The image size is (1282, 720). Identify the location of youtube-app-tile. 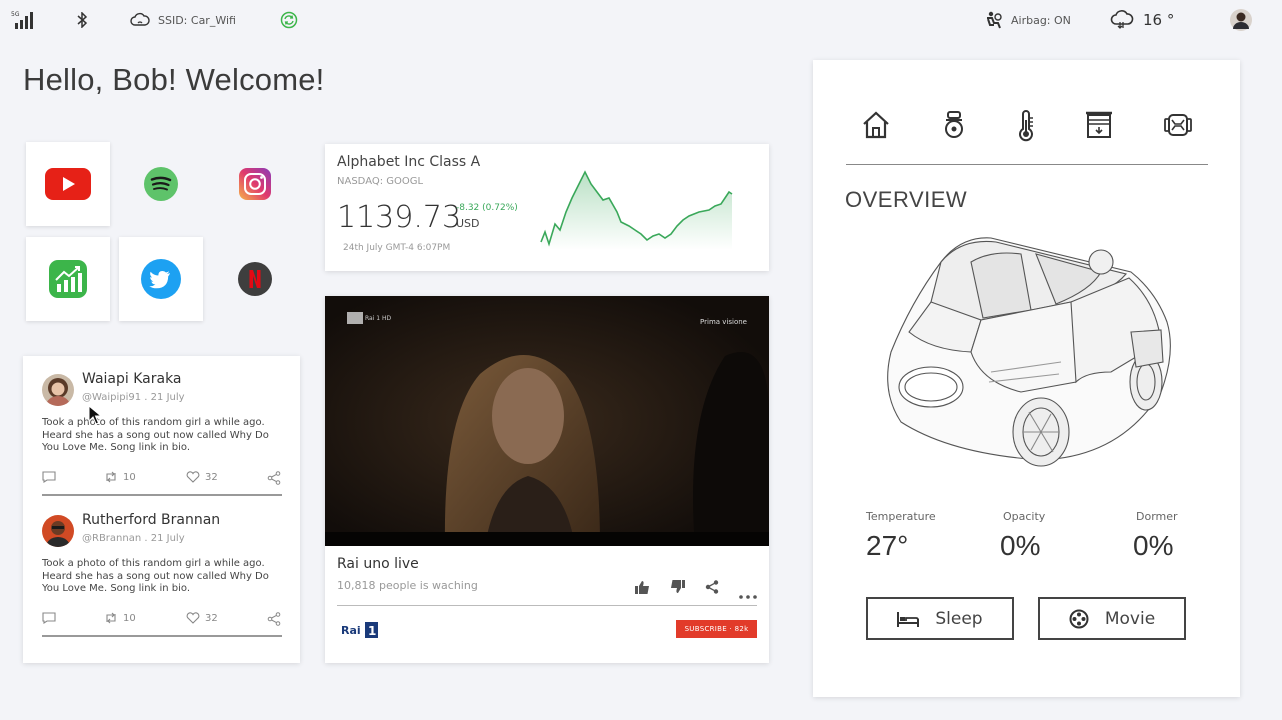
(68, 184).